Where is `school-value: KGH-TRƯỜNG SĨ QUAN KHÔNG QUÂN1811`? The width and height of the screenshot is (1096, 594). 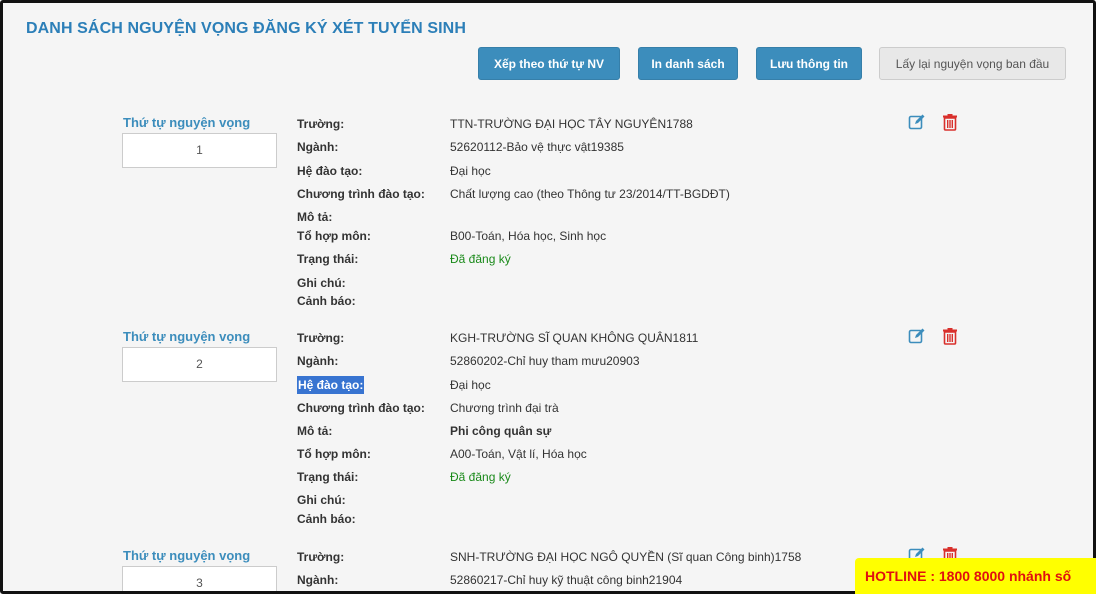
school-value: KGH-TRƯỜNG SĨ QUAN KHÔNG QUÂN1811 is located at coordinates (574, 338).